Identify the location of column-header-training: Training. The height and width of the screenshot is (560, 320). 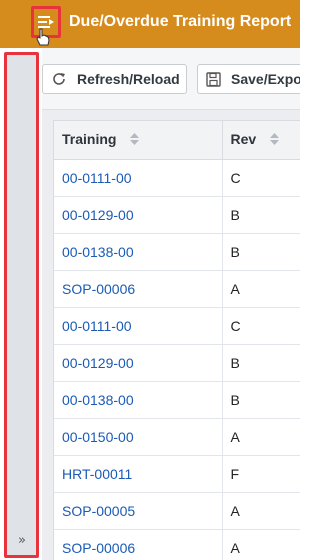
(138, 140).